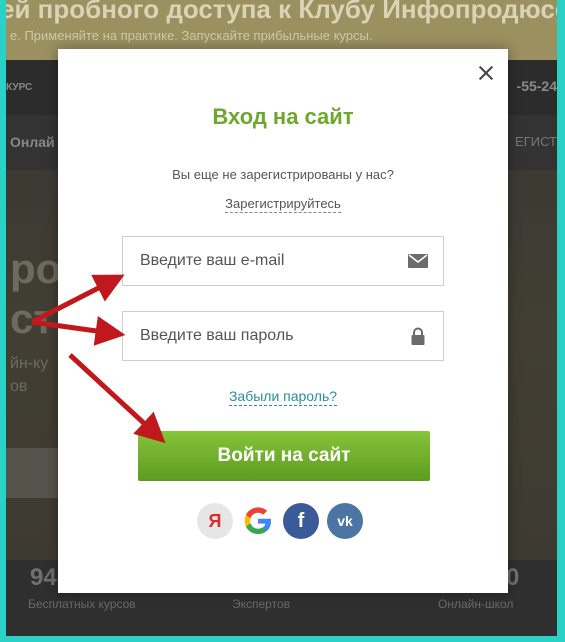 The width and height of the screenshot is (565, 642). I want to click on background-stat-label: Экспертов, so click(261, 604).